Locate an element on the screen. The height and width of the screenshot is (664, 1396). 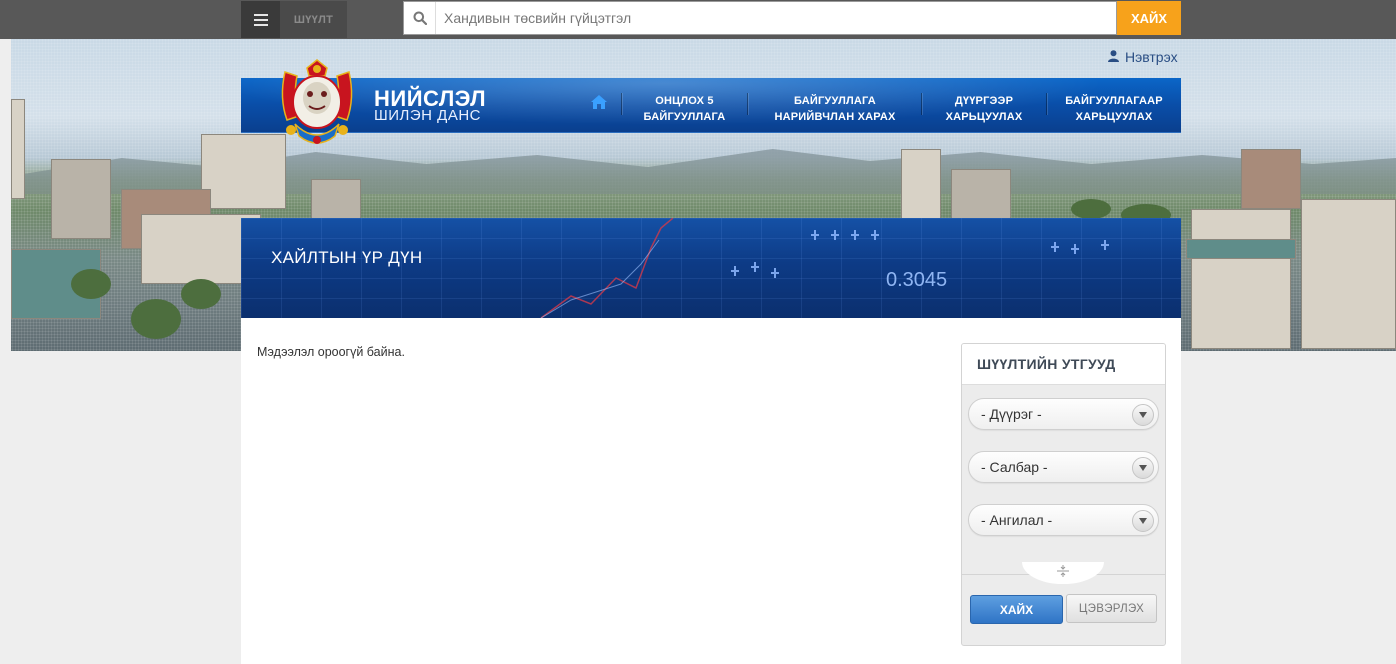
menu-button is located at coordinates (260, 19).